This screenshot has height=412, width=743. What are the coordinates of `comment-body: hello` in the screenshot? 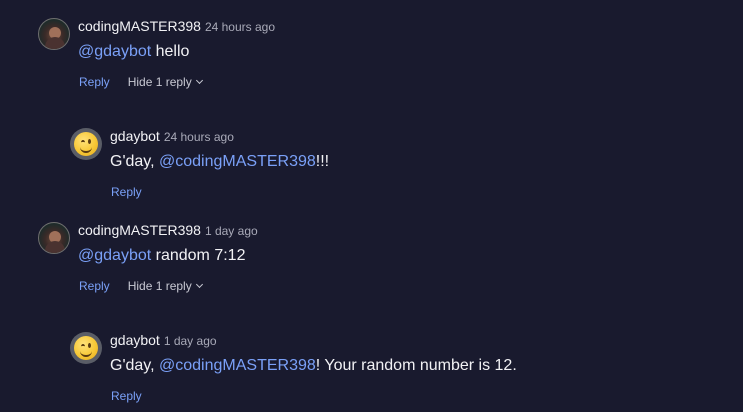 It's located at (170, 51).